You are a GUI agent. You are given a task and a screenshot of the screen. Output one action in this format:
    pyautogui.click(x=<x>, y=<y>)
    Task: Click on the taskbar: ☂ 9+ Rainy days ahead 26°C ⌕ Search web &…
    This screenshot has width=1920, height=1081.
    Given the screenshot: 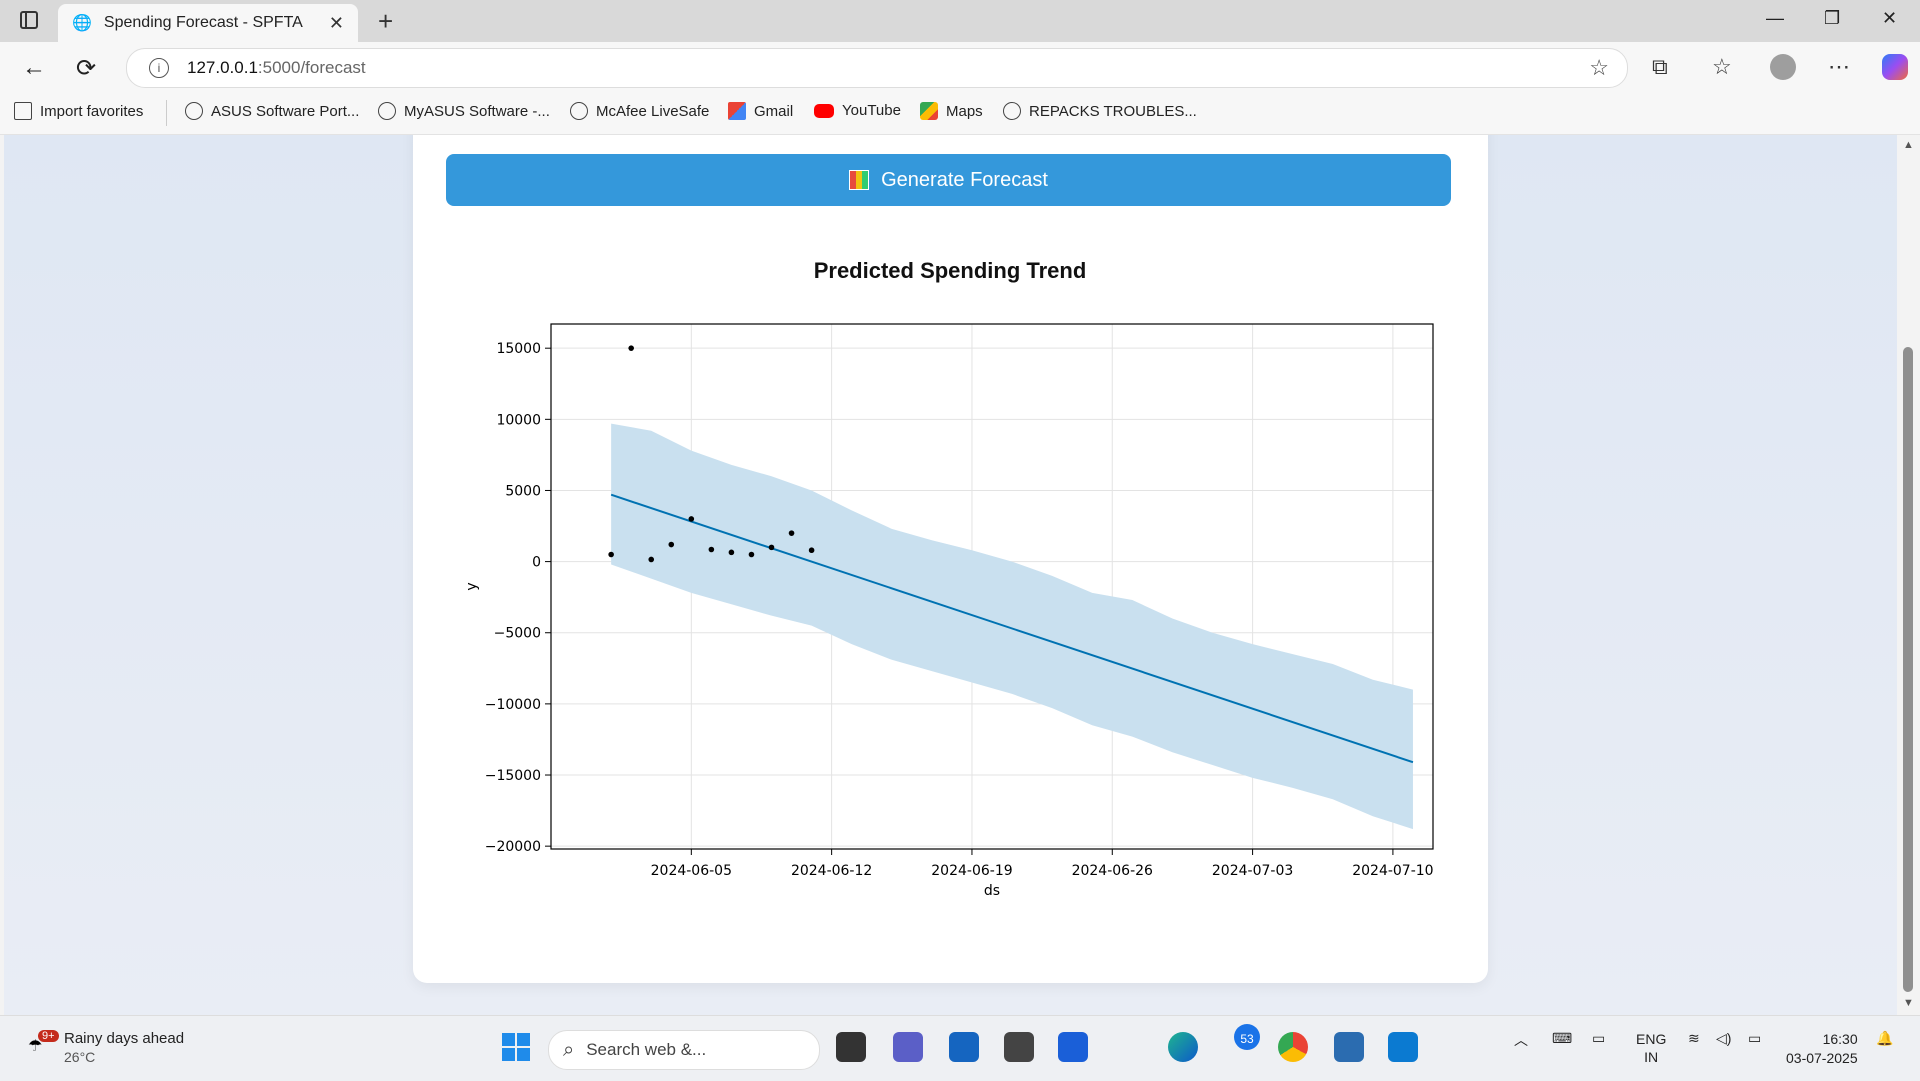 What is the action you would take?
    pyautogui.click(x=960, y=1048)
    